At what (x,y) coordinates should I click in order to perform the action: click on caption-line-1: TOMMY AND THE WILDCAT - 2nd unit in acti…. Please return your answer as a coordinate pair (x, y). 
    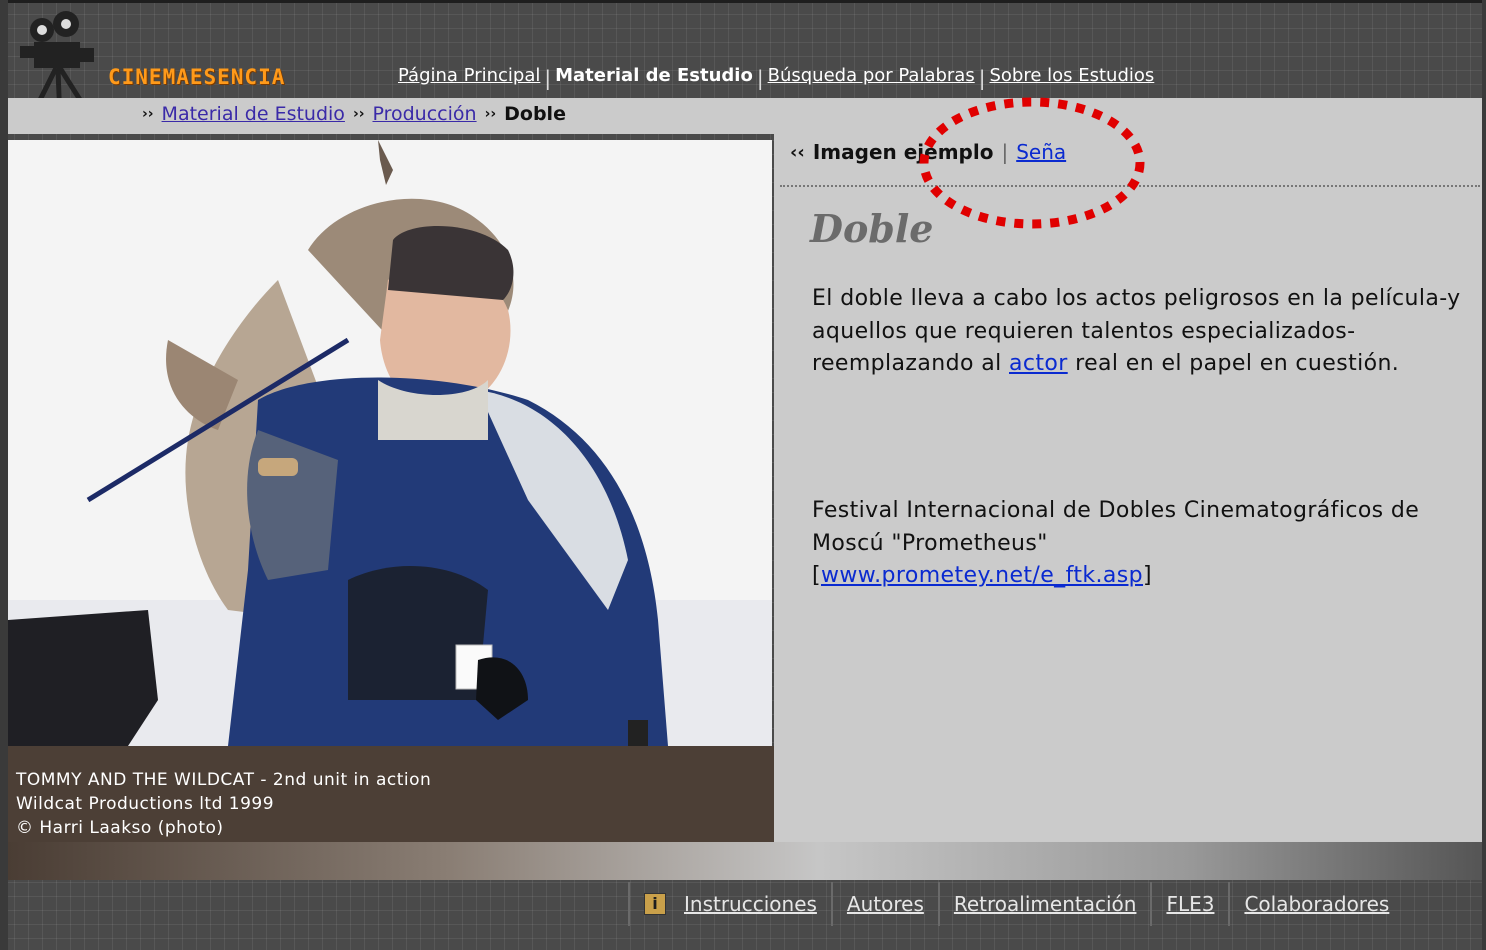
    Looking at the image, I should click on (224, 780).